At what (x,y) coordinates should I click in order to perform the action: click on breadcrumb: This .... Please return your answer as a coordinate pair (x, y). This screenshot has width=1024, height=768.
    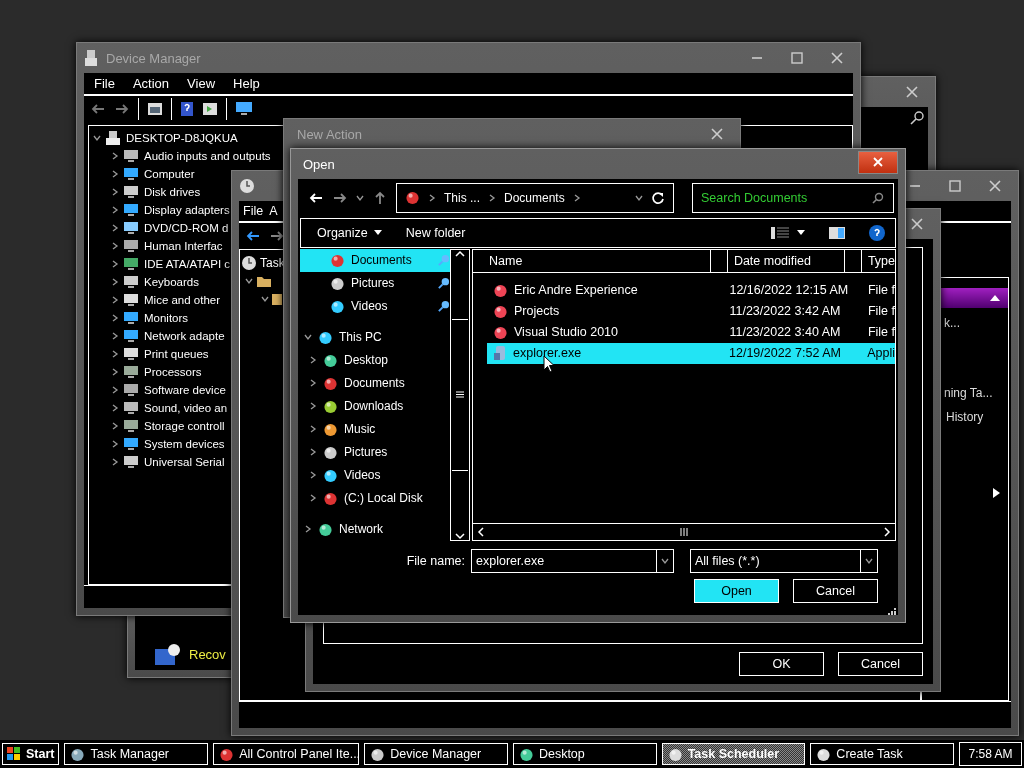
    Looking at the image, I should click on (462, 197).